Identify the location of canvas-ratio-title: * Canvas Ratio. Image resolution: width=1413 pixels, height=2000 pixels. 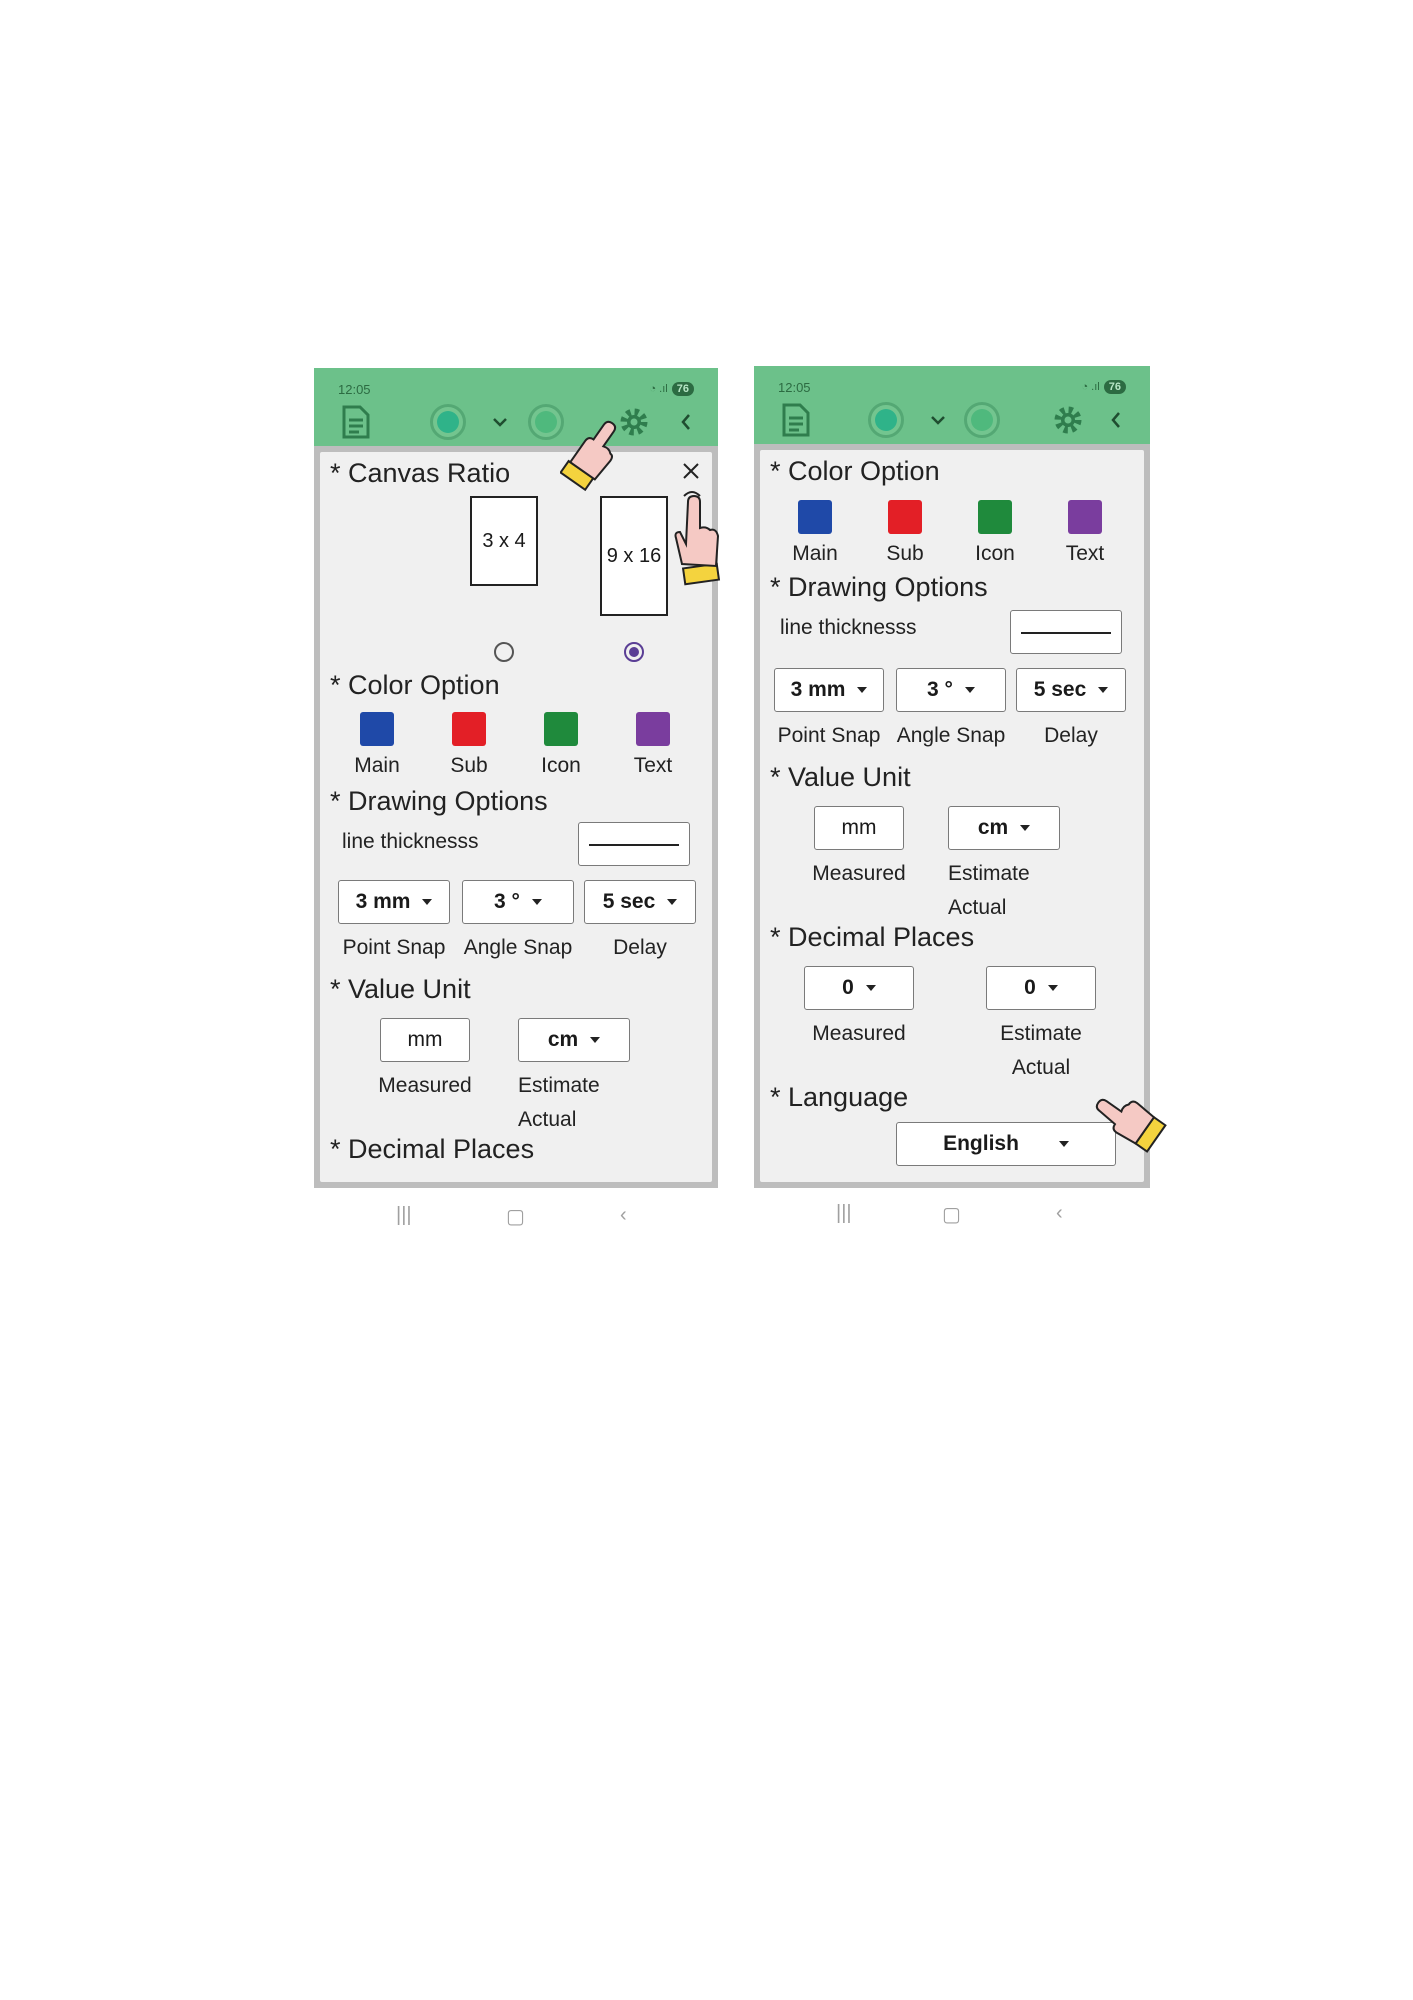
(420, 473).